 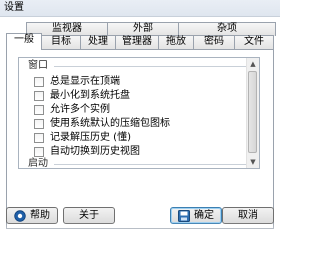 I want to click on option-minimize-to-tray: 最小化到系统托盘, so click(x=82, y=95).